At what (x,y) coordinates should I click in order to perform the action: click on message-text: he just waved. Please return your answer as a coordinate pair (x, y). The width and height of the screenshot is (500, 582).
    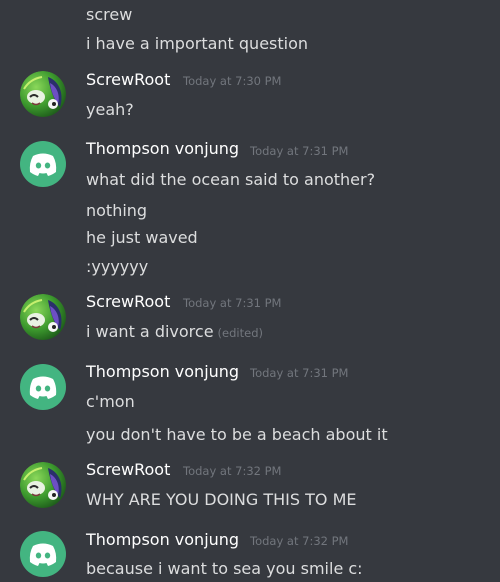
    Looking at the image, I should click on (142, 237).